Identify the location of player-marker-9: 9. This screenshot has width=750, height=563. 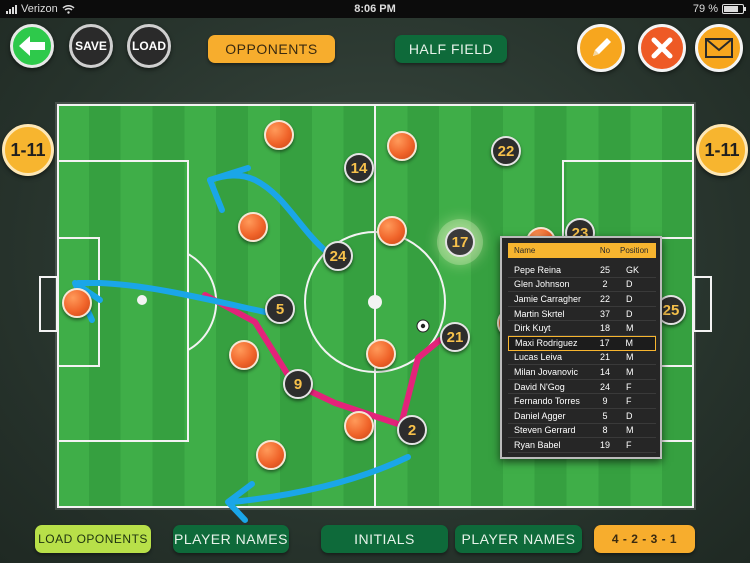
(298, 384).